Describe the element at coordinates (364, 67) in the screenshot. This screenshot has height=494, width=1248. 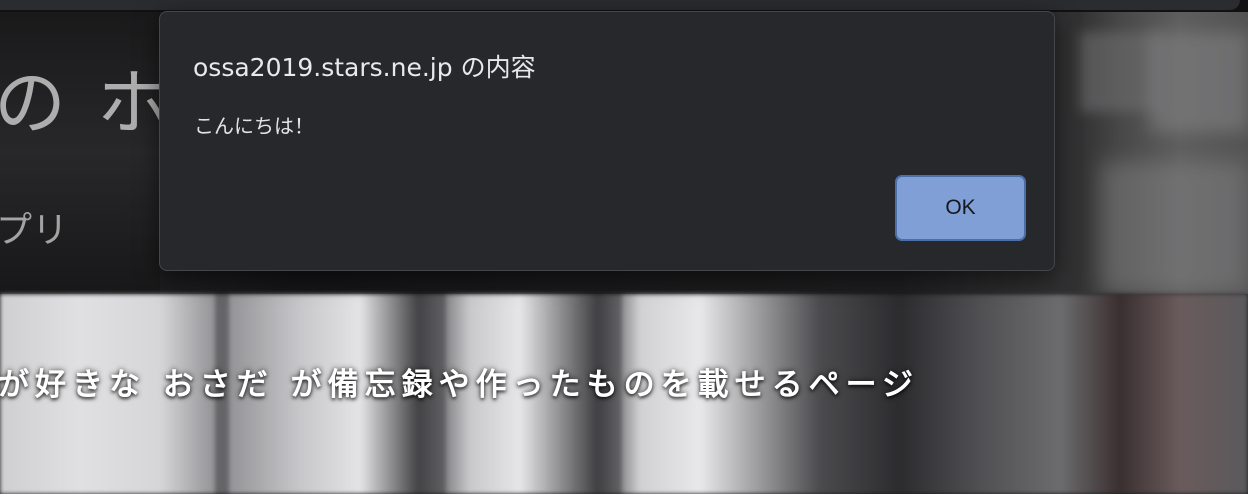
I see `alert-title: ossa2019.stars.ne.jp の内容` at that location.